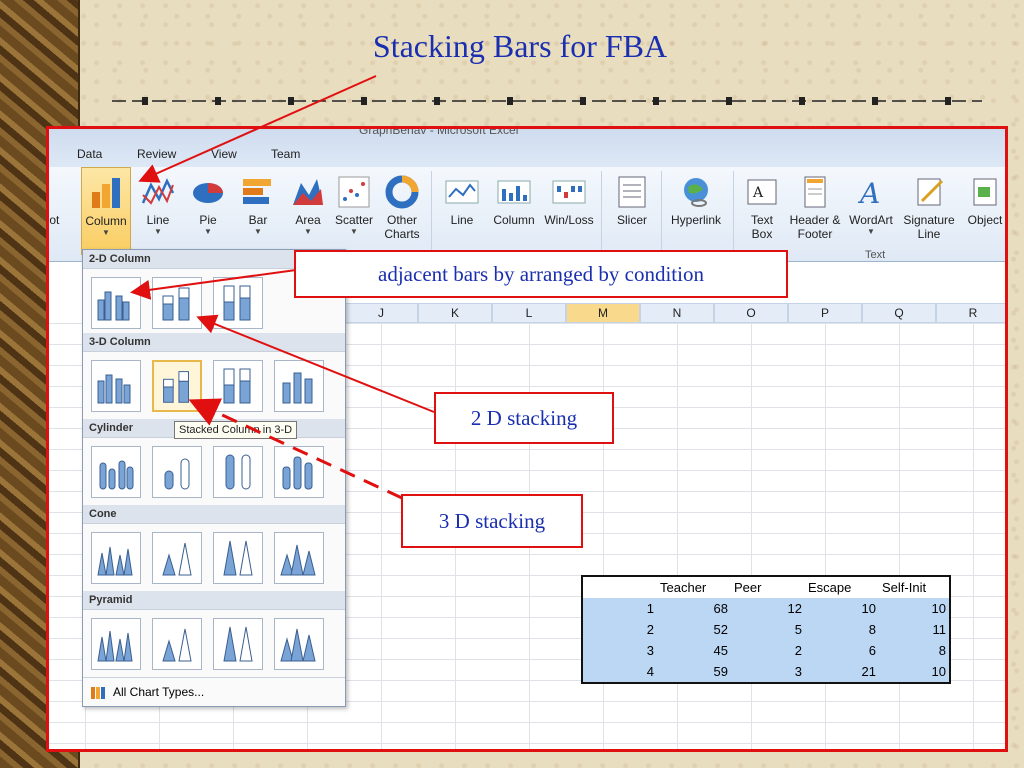  I want to click on column-header: J, so click(381, 313).